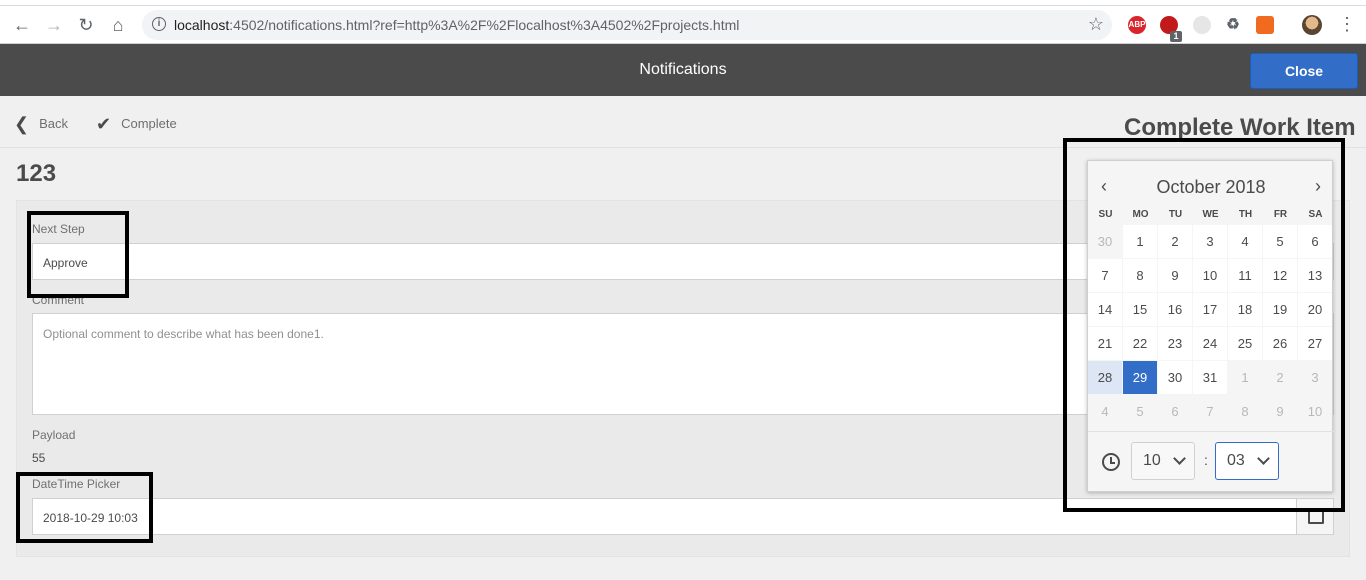  Describe the element at coordinates (1304, 71) in the screenshot. I see `close-button: Close` at that location.